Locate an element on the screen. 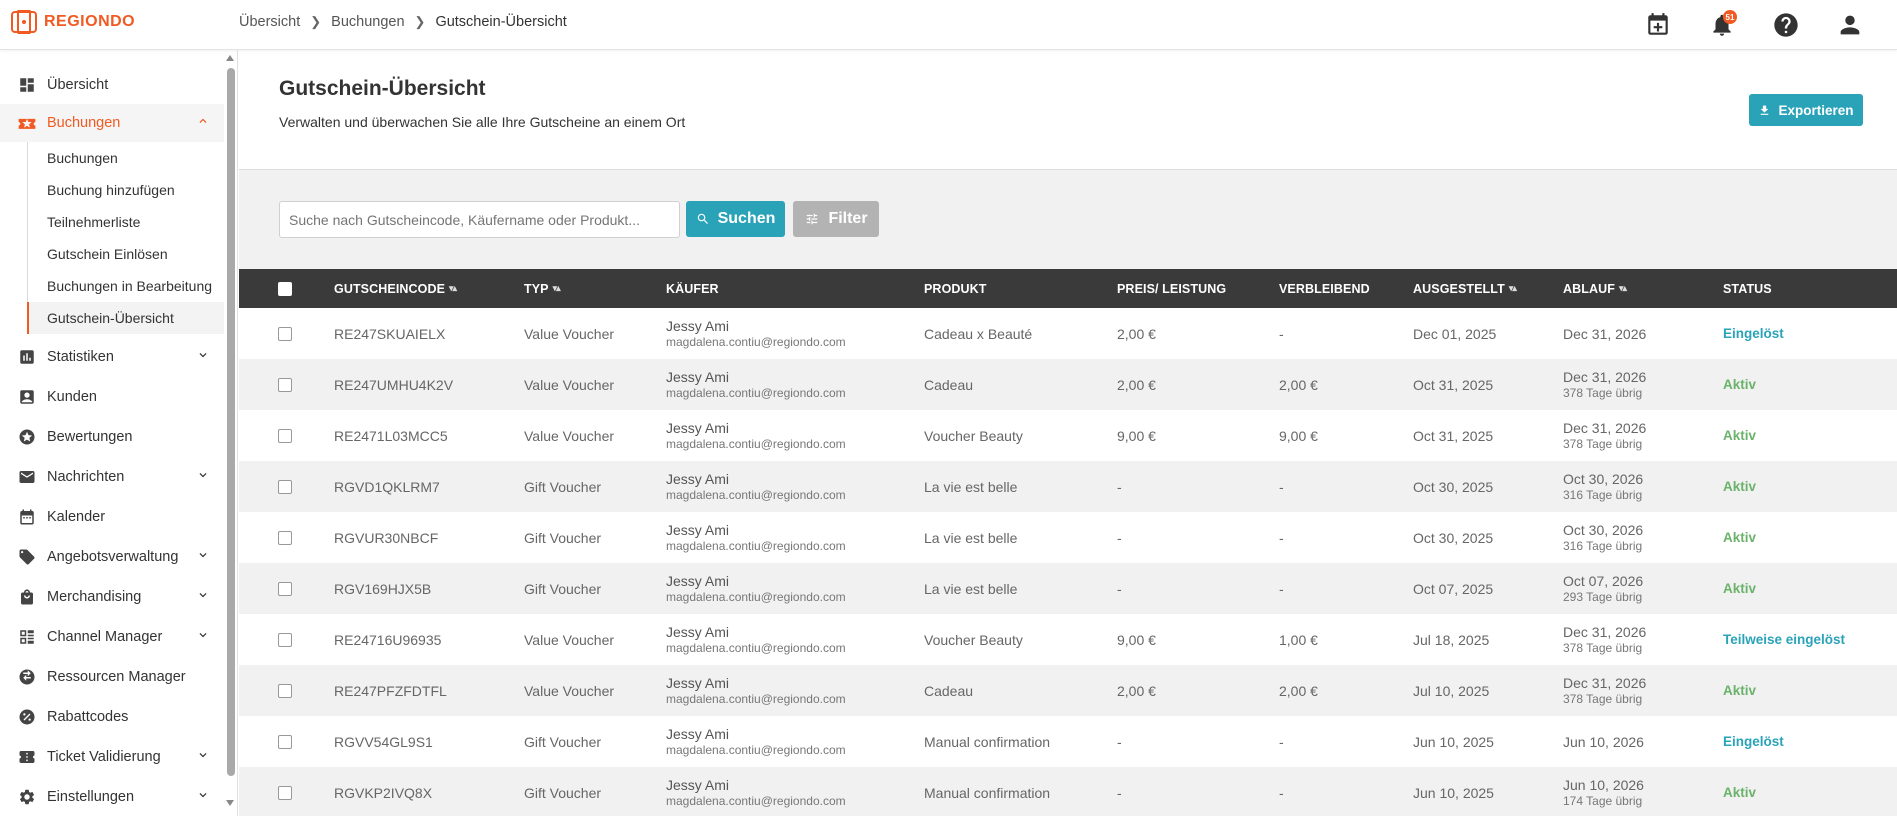 The height and width of the screenshot is (816, 1897). row-checkbox-cell is located at coordinates (285, 537).